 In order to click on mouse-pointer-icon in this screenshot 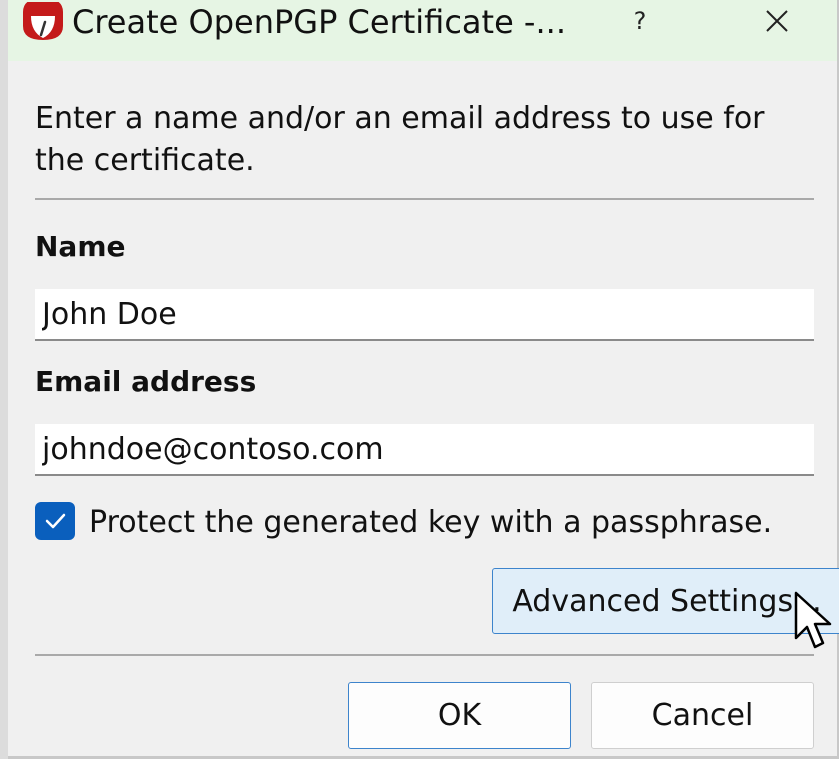, I will do `click(812, 622)`.